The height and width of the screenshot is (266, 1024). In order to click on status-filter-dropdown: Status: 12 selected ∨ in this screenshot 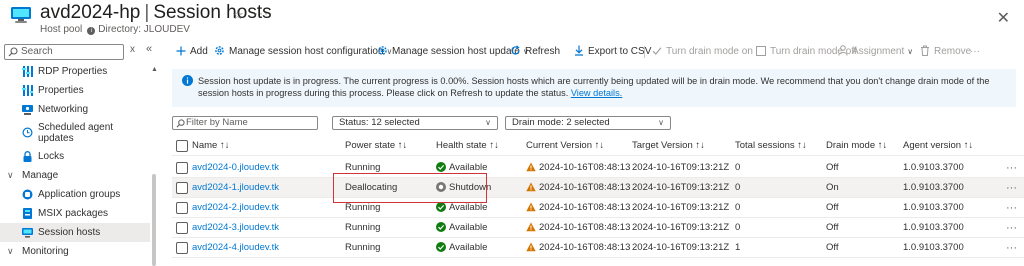, I will do `click(415, 123)`.